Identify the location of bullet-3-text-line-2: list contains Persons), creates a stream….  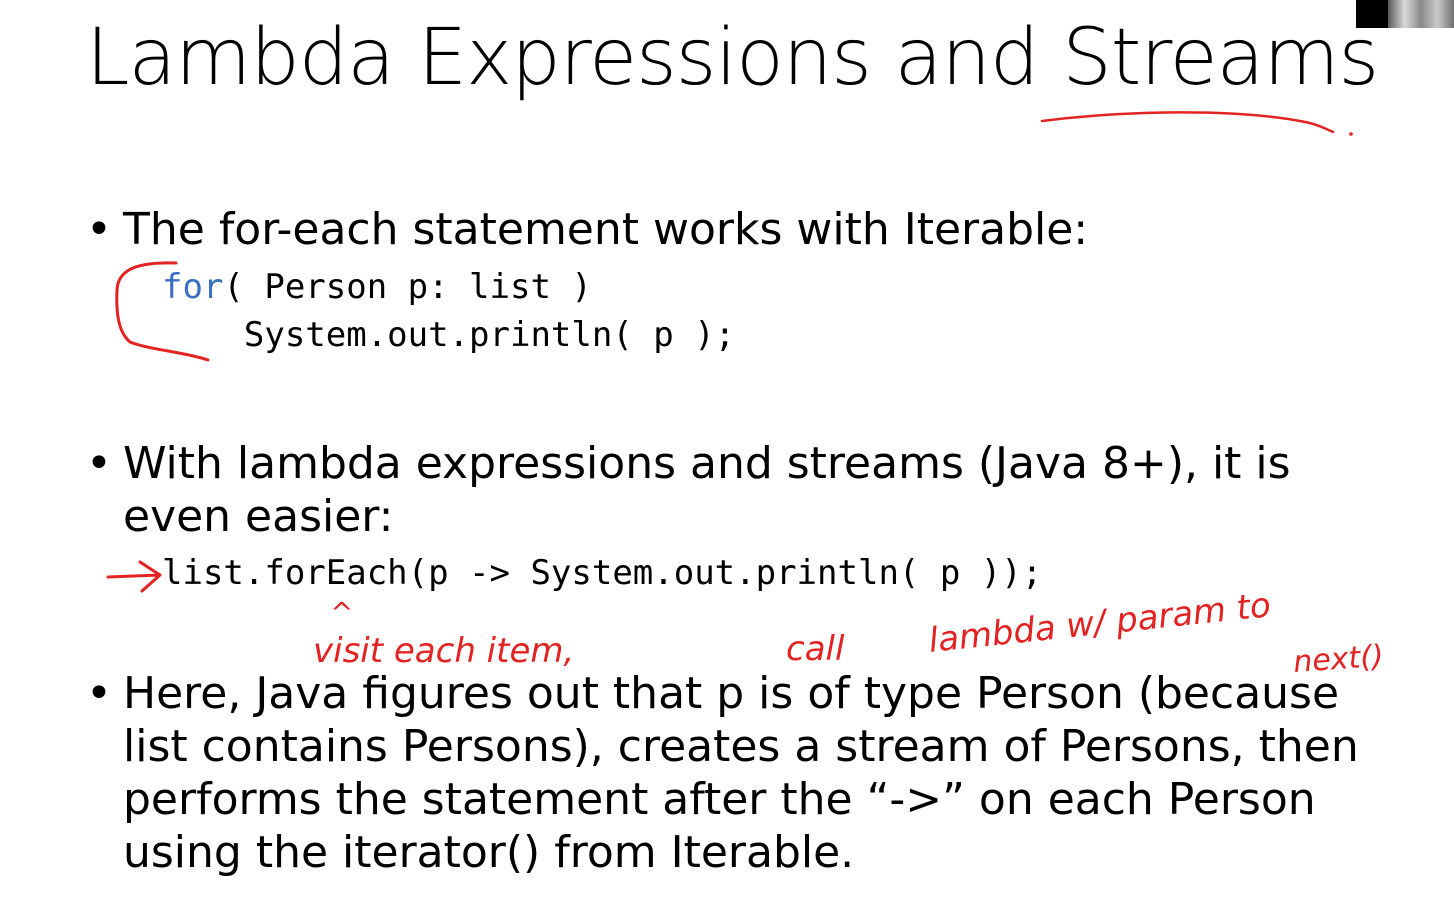
(741, 746).